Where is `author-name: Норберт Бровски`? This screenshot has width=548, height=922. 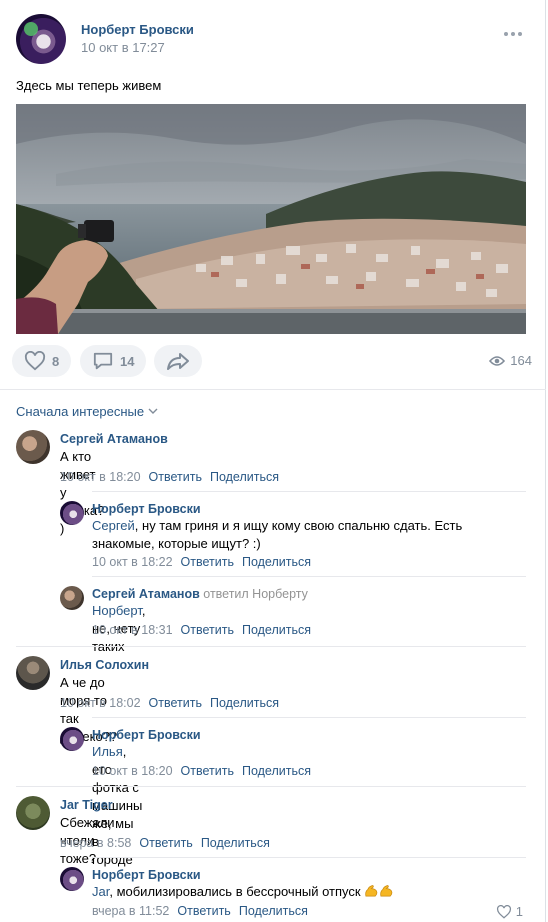 author-name: Норберт Бровски is located at coordinates (137, 29).